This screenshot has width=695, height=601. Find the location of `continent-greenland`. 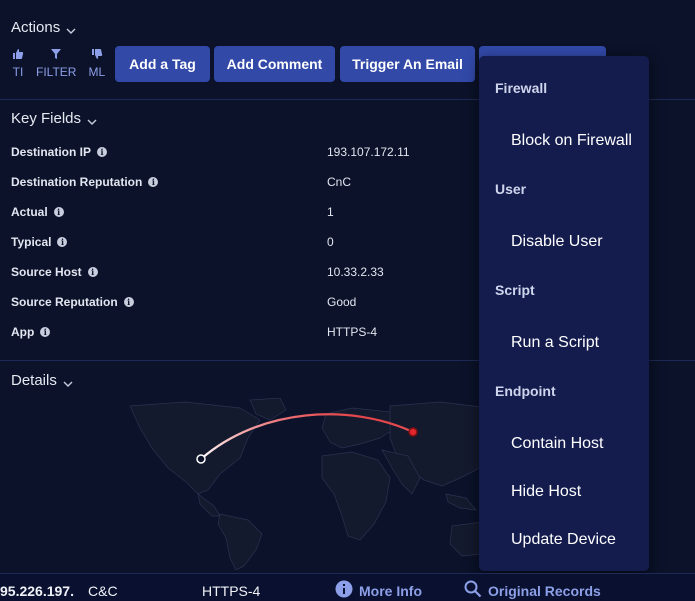

continent-greenland is located at coordinates (268, 409).